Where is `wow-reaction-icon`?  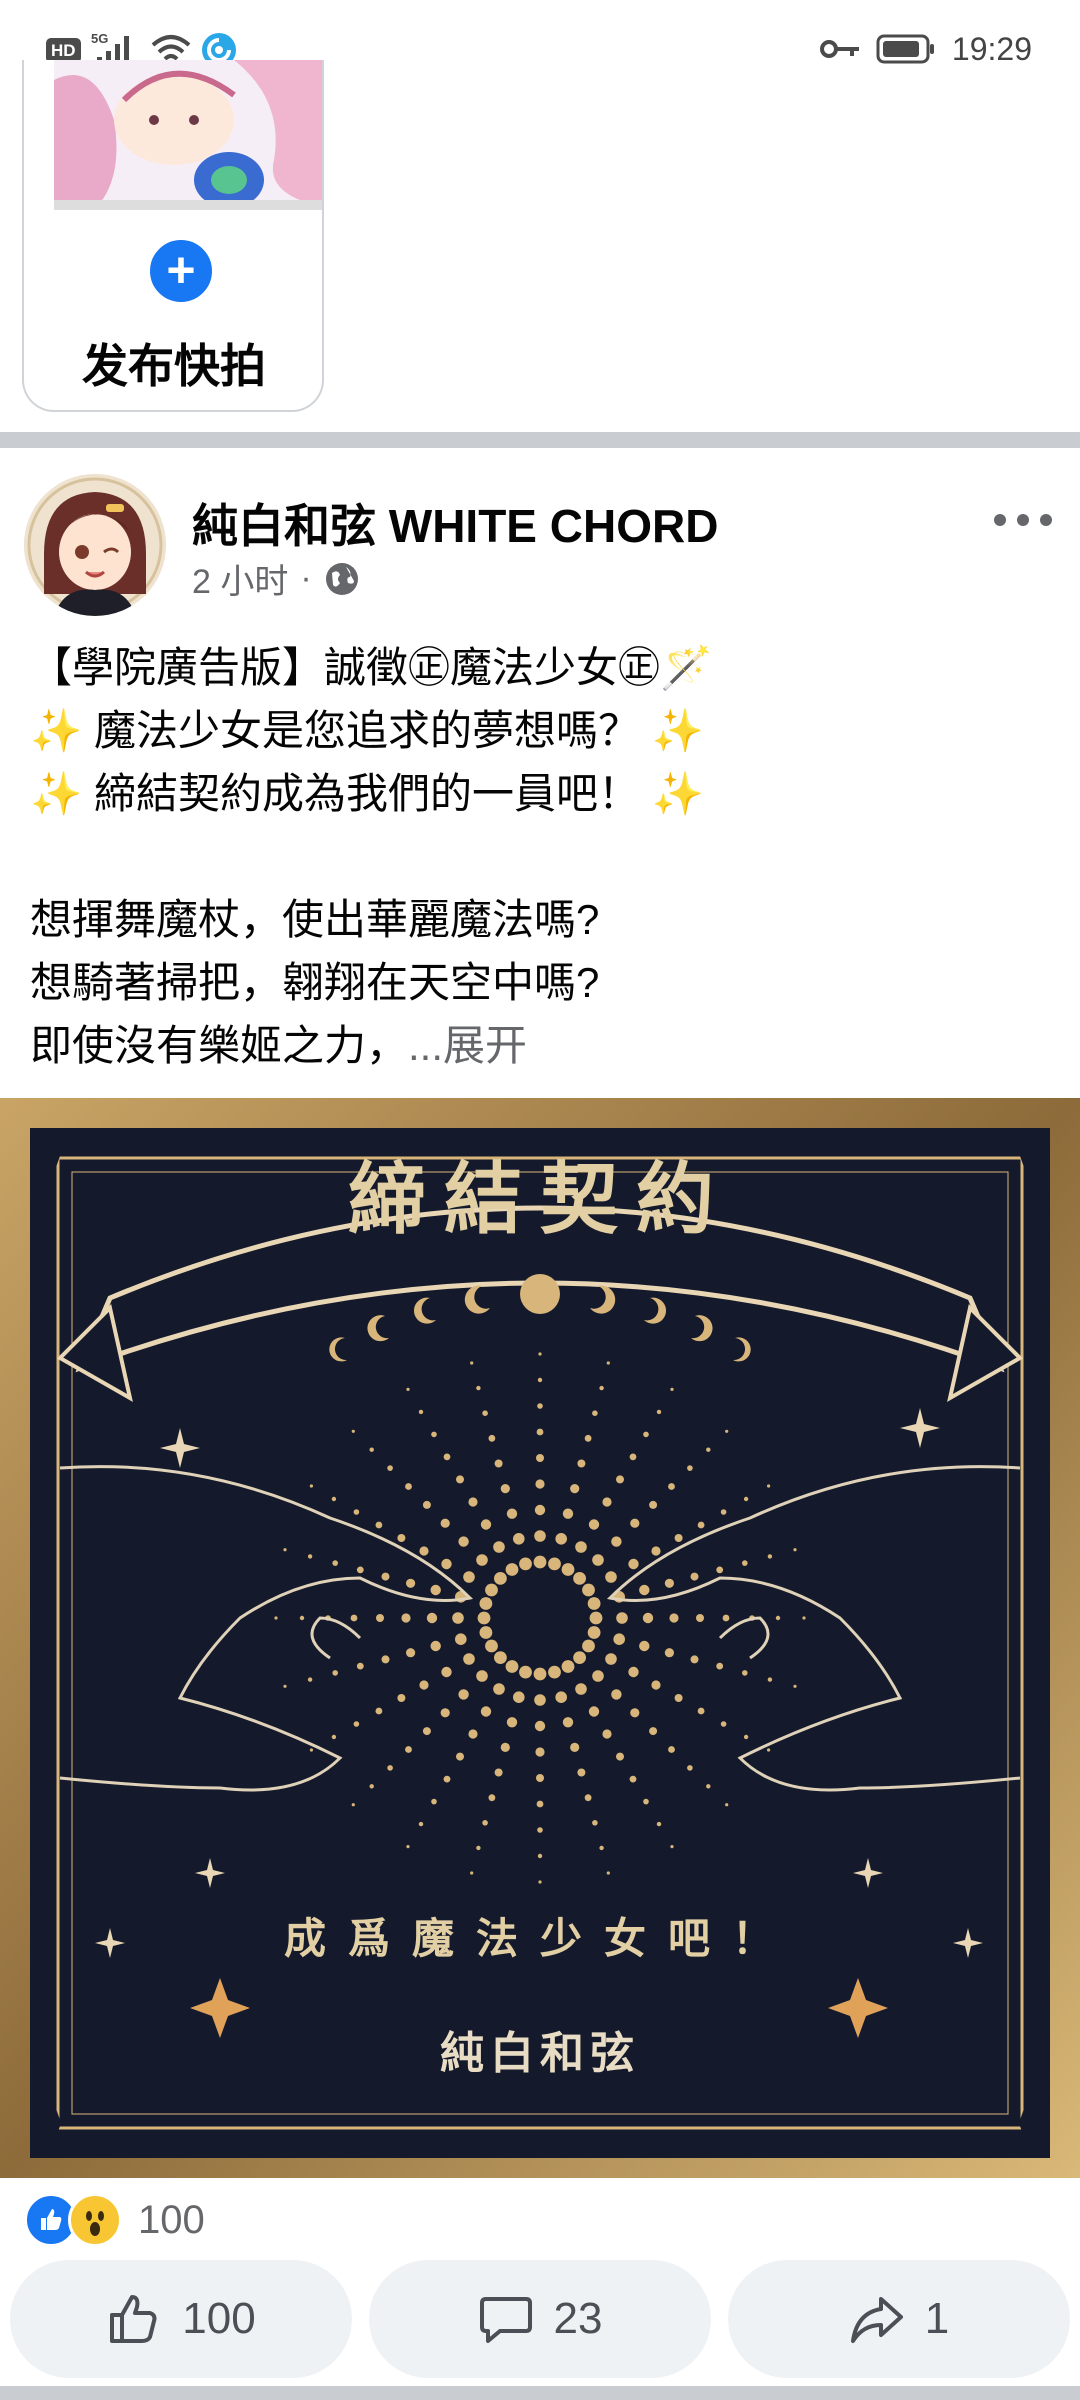 wow-reaction-icon is located at coordinates (95, 2220).